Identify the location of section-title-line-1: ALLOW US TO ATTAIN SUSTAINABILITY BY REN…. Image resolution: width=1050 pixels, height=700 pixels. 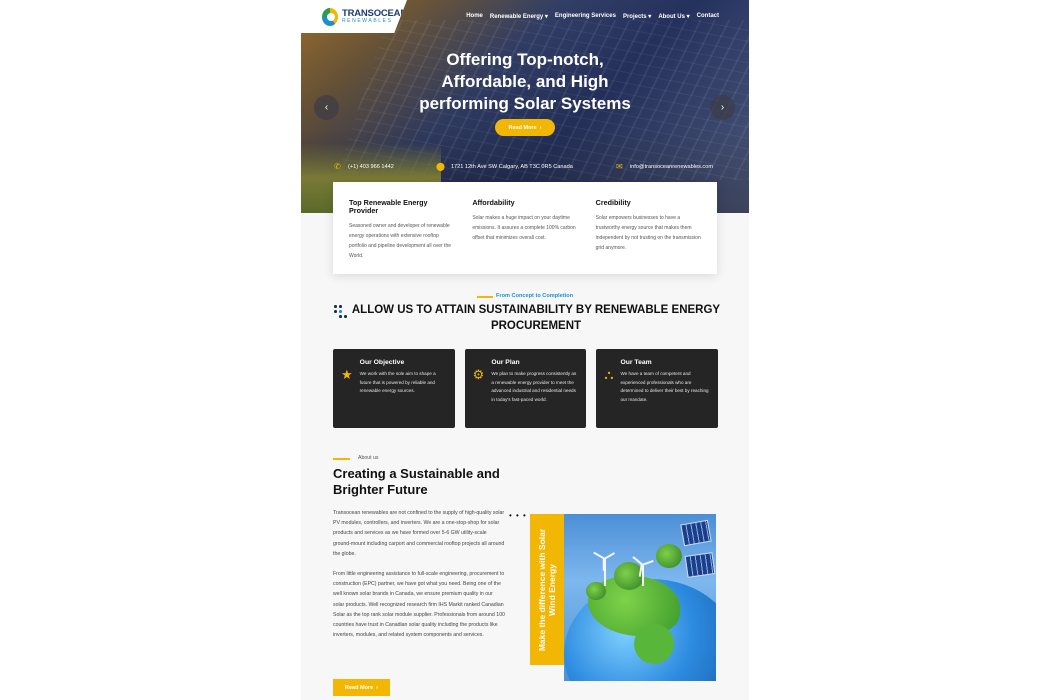
(536, 310).